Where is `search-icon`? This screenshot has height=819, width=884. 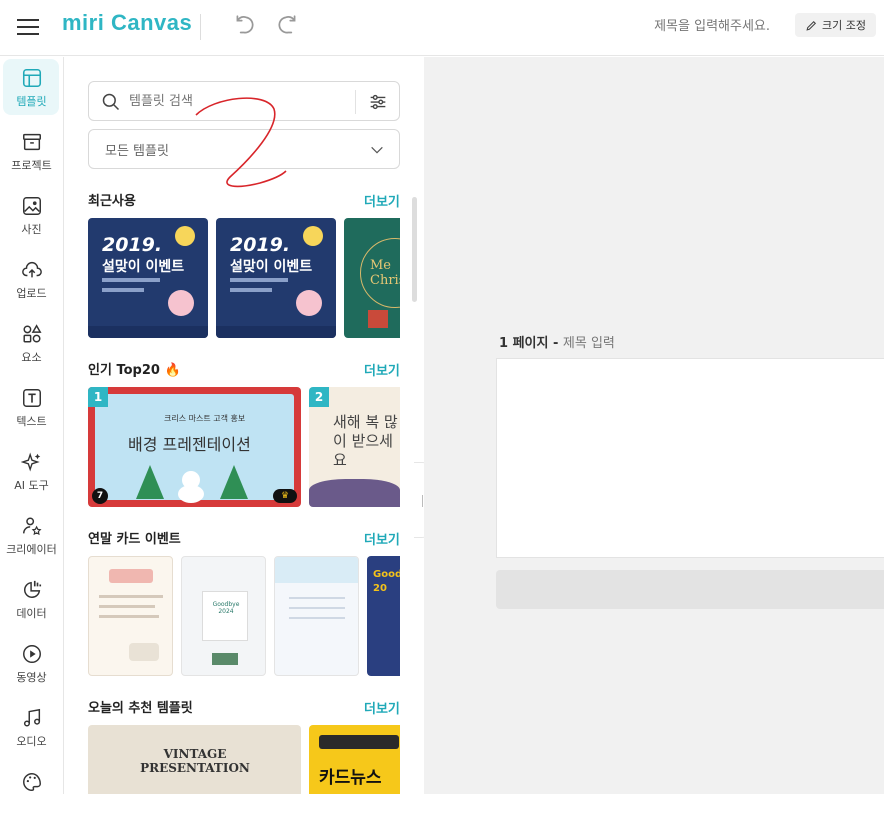
search-icon is located at coordinates (111, 102).